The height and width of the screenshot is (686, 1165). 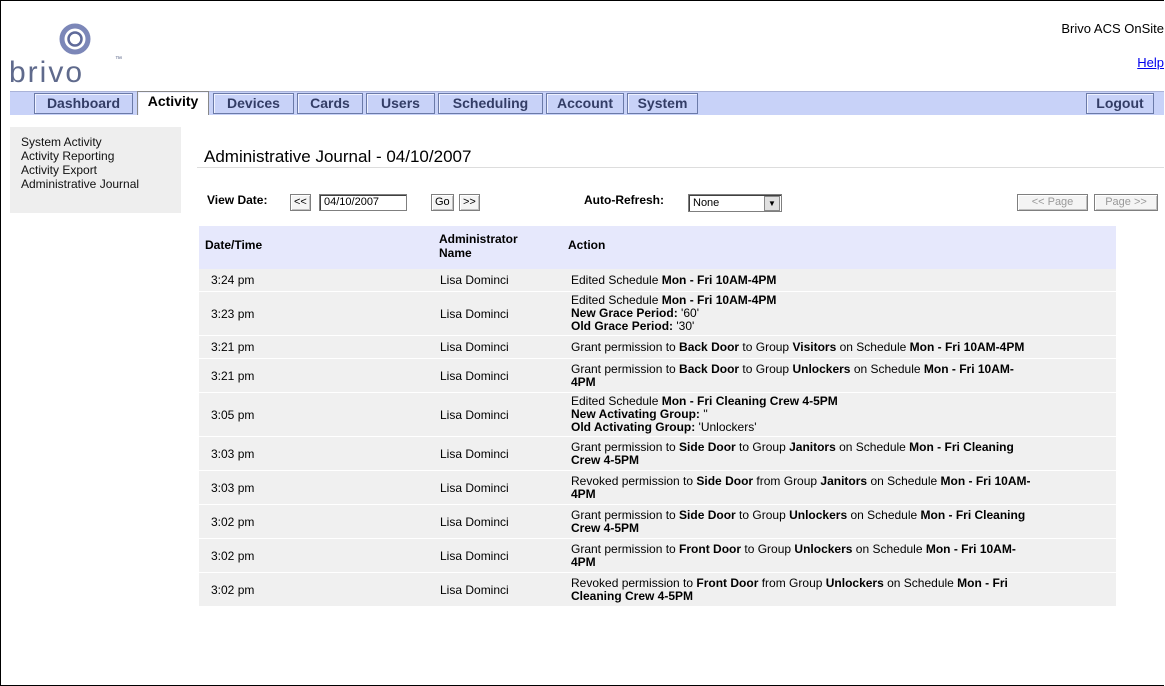 I want to click on action-emphasis: Visitors, so click(x=814, y=347).